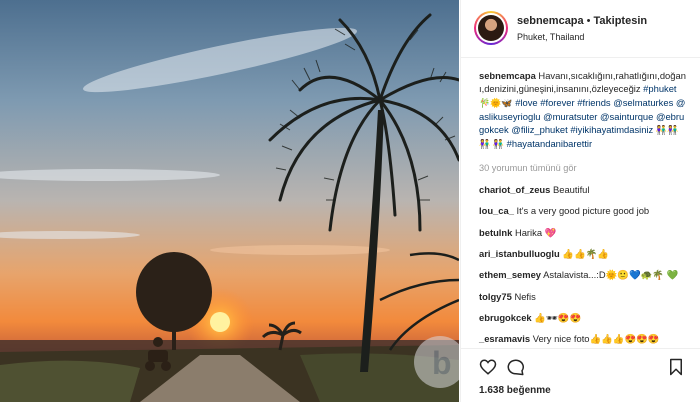 This screenshot has width=700, height=402. I want to click on comment-text: 👍🕶😍😍, so click(558, 317).